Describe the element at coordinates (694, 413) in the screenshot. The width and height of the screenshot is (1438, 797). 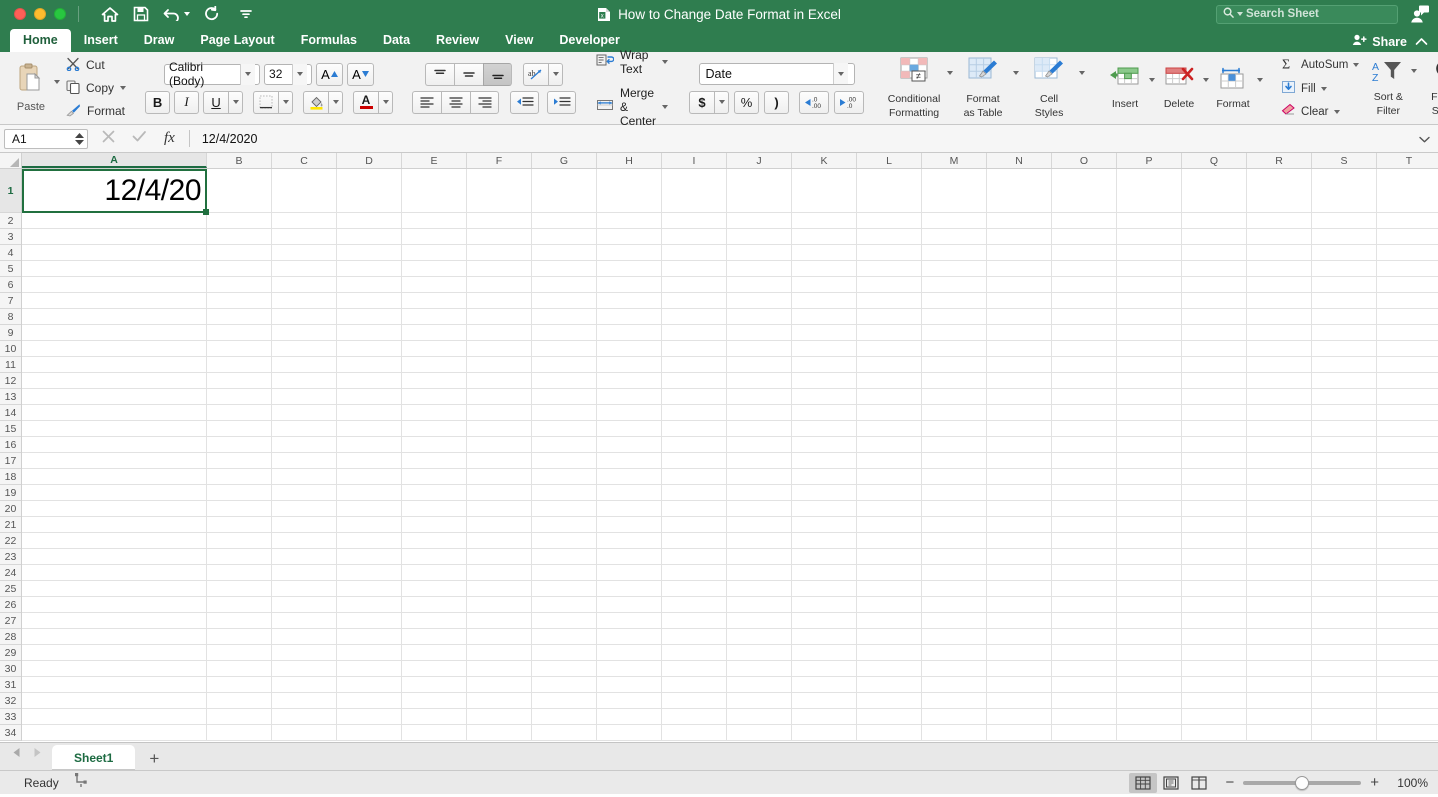
I see `cell-I14` at that location.